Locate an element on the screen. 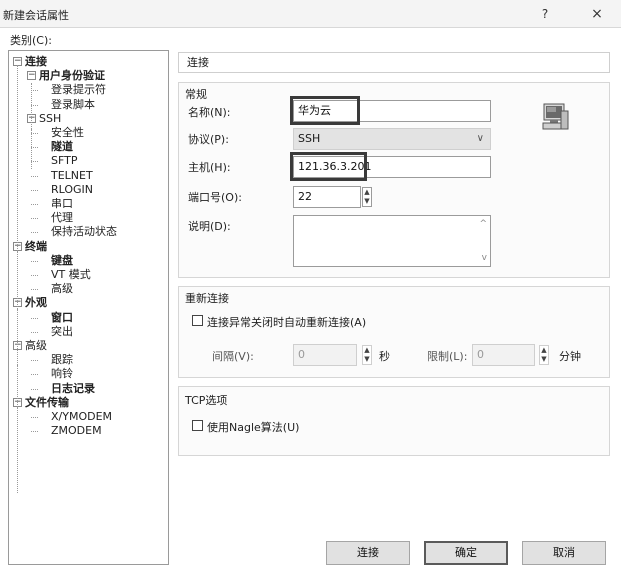 This screenshot has width=621, height=577. port-spinner: ▲ ▼ is located at coordinates (367, 197).